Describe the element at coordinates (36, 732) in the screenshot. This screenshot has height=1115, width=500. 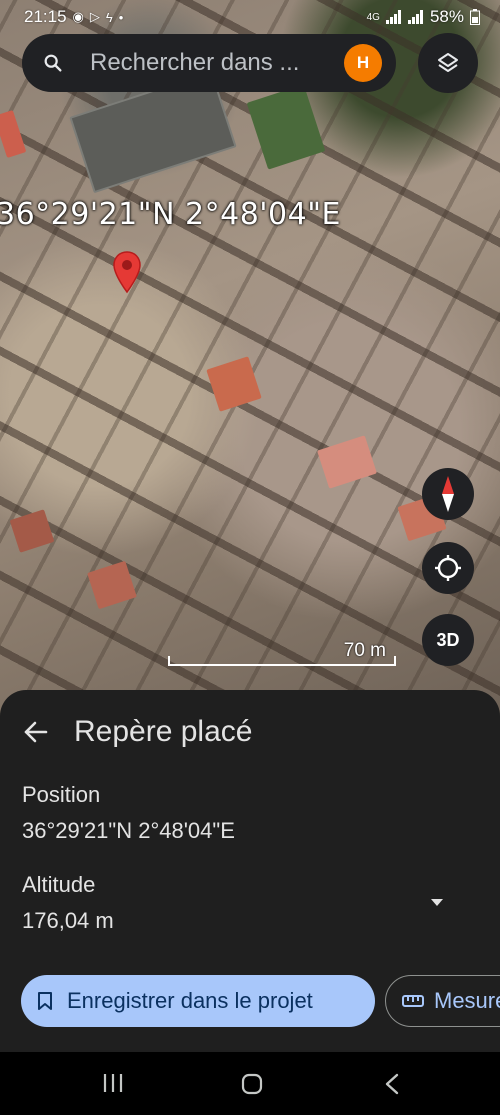
I see `back-arrow-icon` at that location.